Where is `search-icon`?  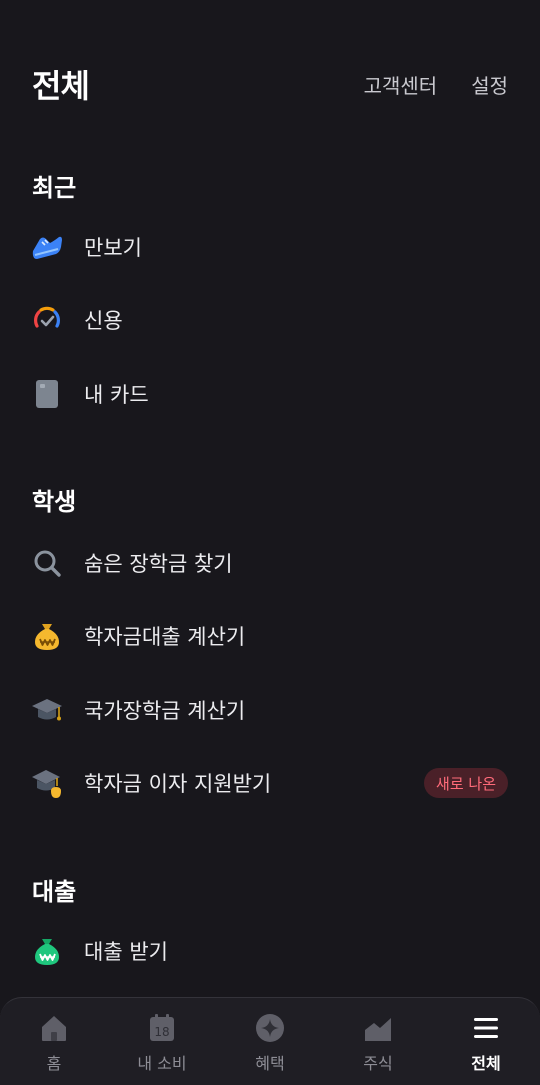 search-icon is located at coordinates (47, 563).